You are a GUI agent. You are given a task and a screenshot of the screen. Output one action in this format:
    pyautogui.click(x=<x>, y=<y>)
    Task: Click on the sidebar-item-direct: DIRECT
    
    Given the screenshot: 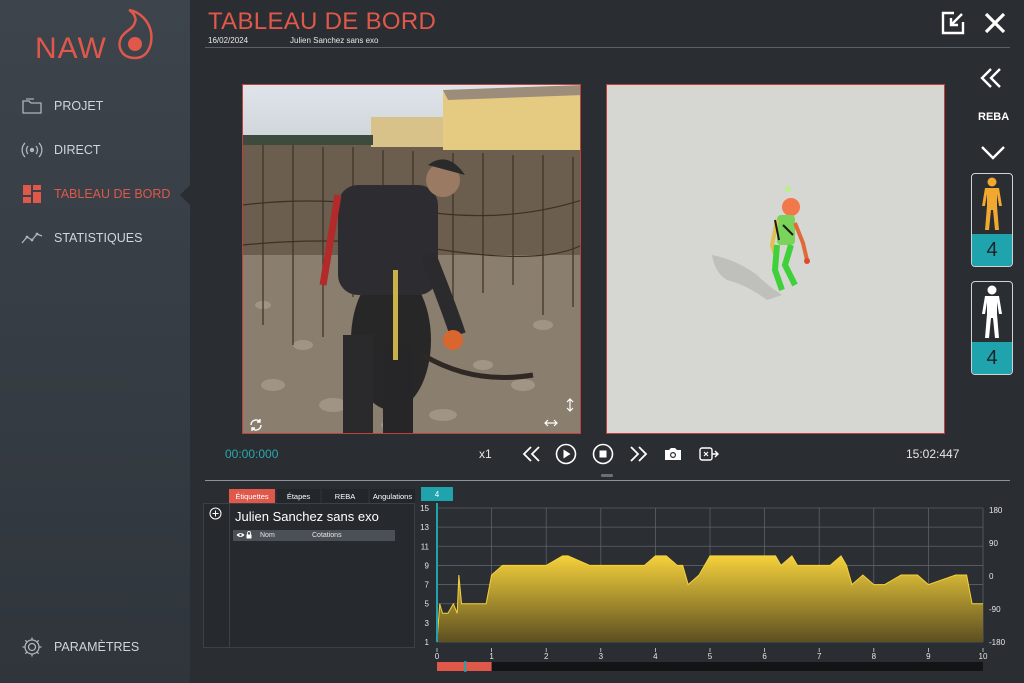 What is the action you would take?
    pyautogui.click(x=102, y=150)
    